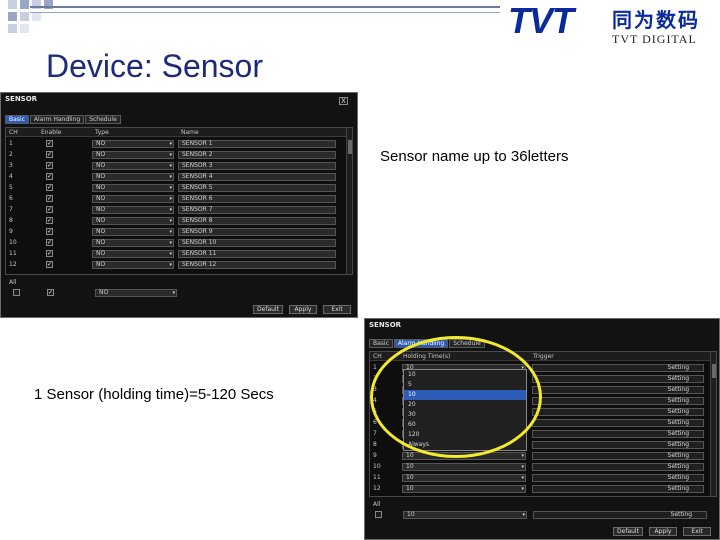  Describe the element at coordinates (199, 242) in the screenshot. I see `sensor-name-value: SENSOR 10` at that location.